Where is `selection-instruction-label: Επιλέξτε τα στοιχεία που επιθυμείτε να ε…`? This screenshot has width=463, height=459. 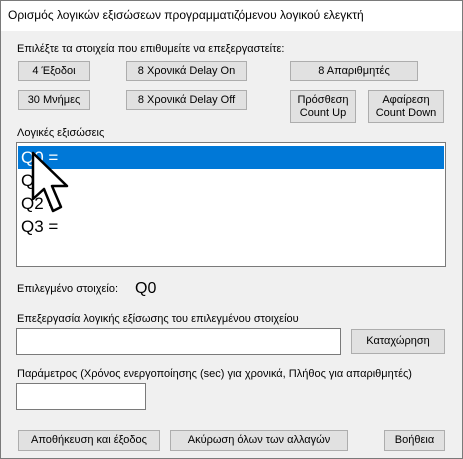
selection-instruction-label: Επιλέξτε τα στοιχεία που επιθυμείτε να ε… is located at coordinates (151, 49).